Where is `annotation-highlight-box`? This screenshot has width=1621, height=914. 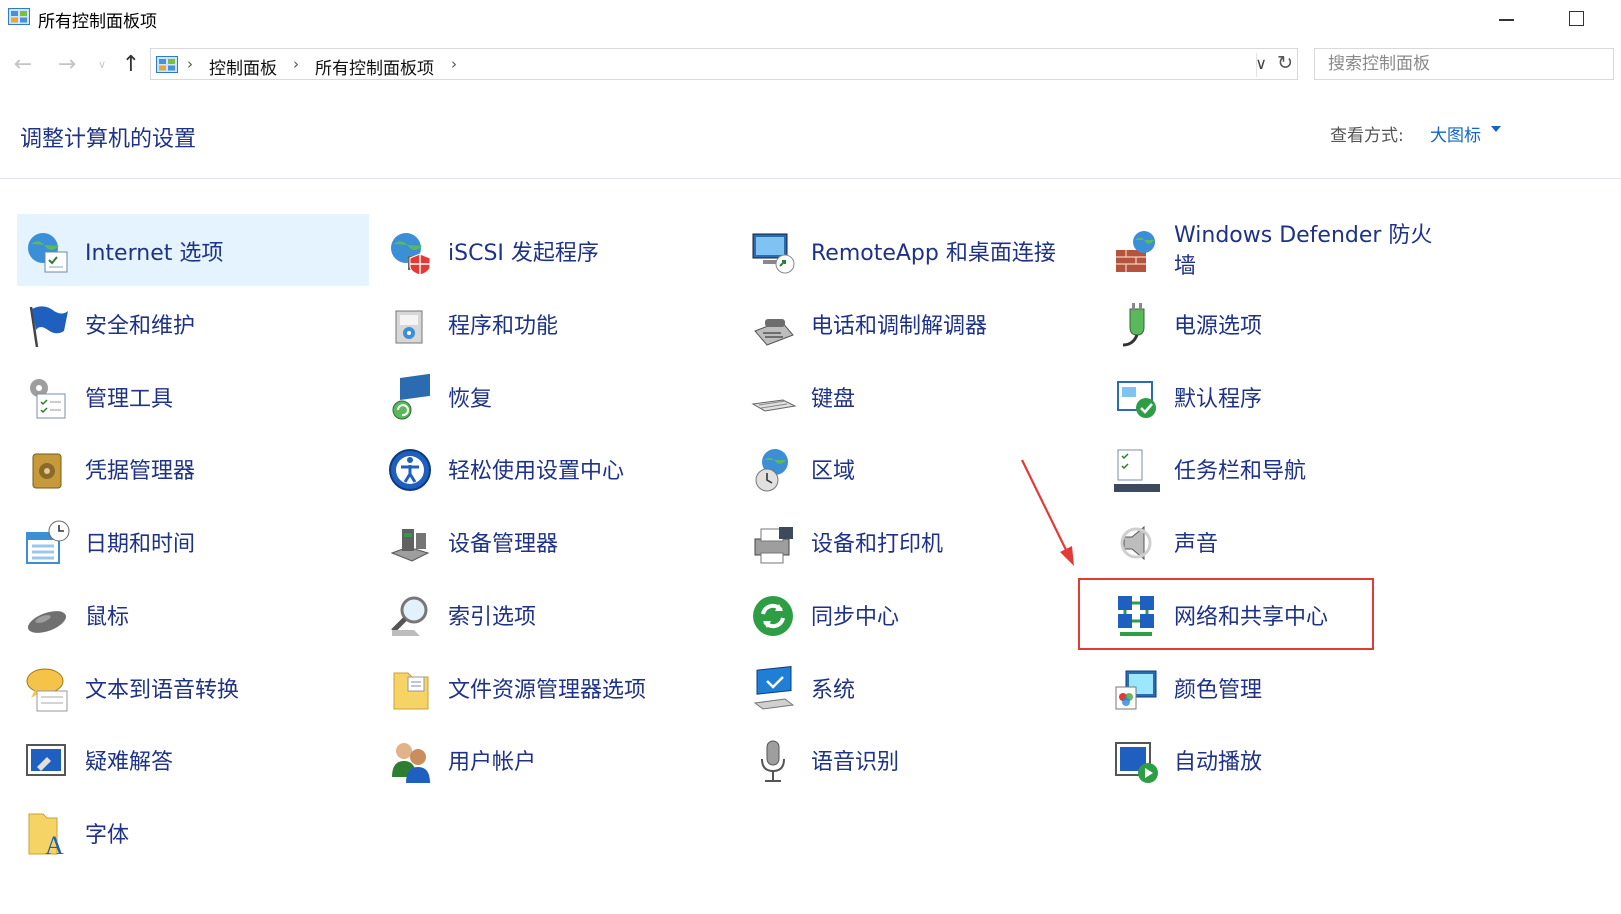
annotation-highlight-box is located at coordinates (1226, 614).